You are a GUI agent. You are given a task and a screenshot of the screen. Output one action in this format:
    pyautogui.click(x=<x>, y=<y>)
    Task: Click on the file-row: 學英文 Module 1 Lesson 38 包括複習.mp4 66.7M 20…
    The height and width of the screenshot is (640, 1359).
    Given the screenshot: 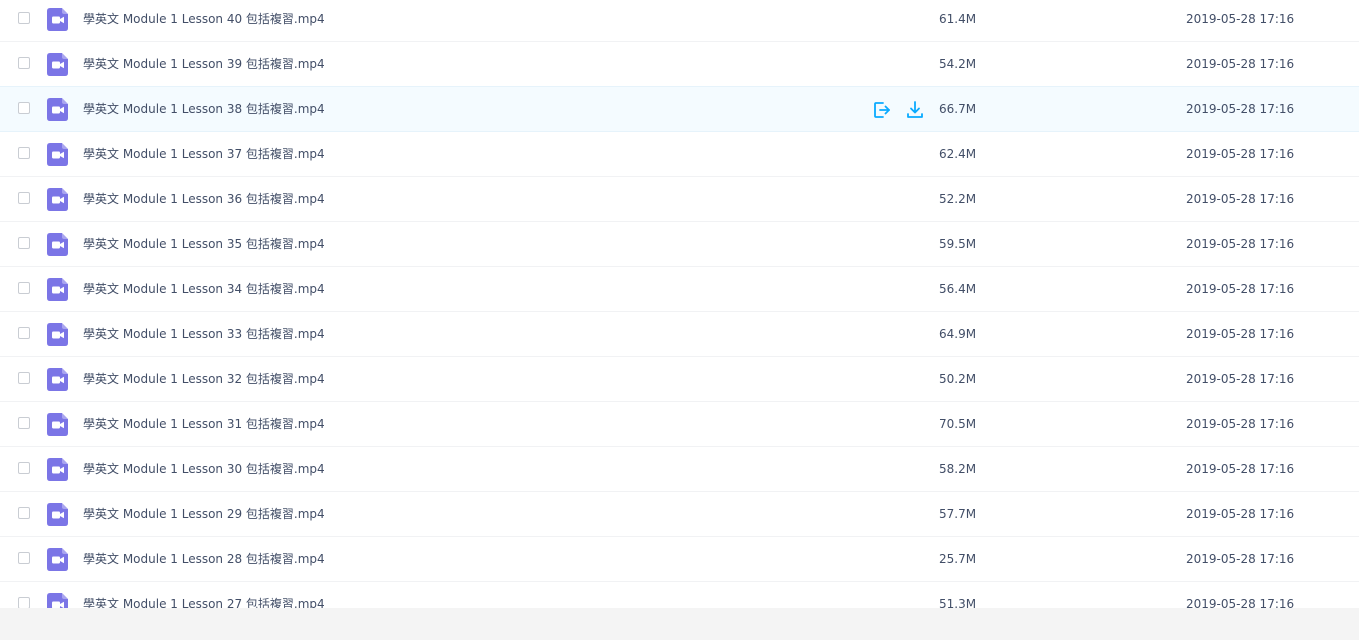 What is the action you would take?
    pyautogui.click(x=679, y=109)
    